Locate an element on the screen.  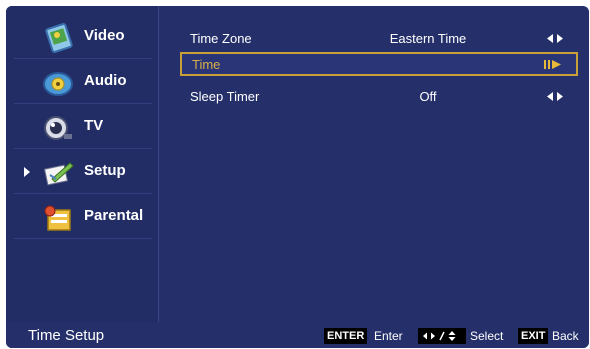
setting-value: Off is located at coordinates (428, 96).